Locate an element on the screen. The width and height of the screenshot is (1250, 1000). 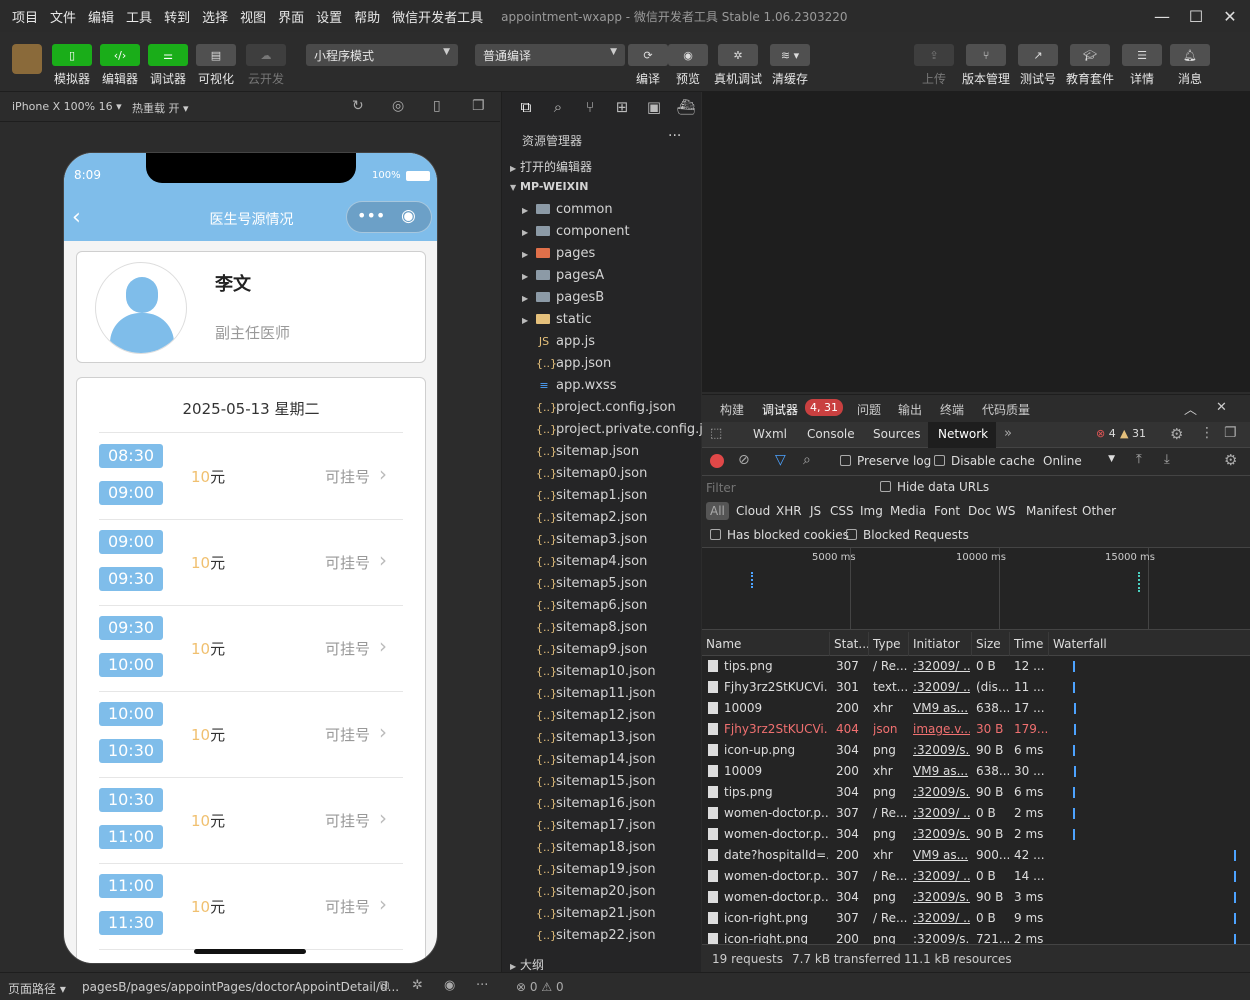
tab-debugger: 调试器 is located at coordinates (780, 409).